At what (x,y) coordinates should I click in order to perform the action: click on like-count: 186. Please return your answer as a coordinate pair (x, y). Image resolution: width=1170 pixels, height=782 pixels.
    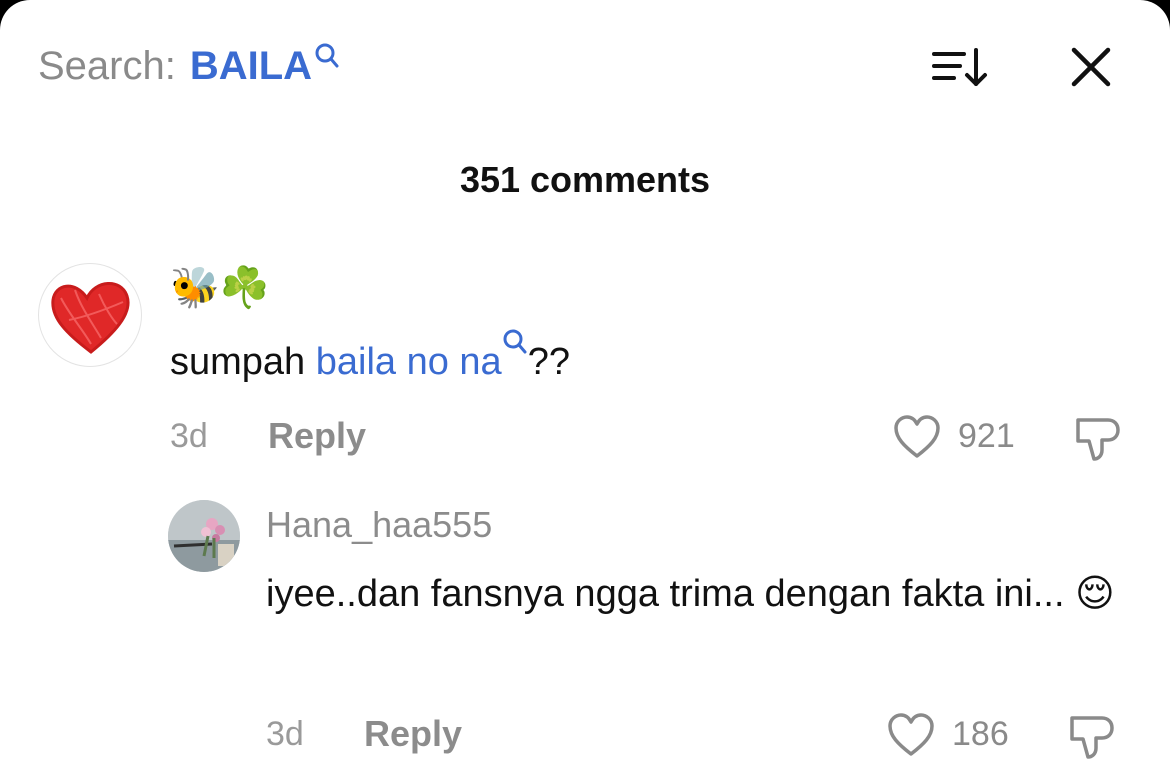
    Looking at the image, I should click on (980, 734).